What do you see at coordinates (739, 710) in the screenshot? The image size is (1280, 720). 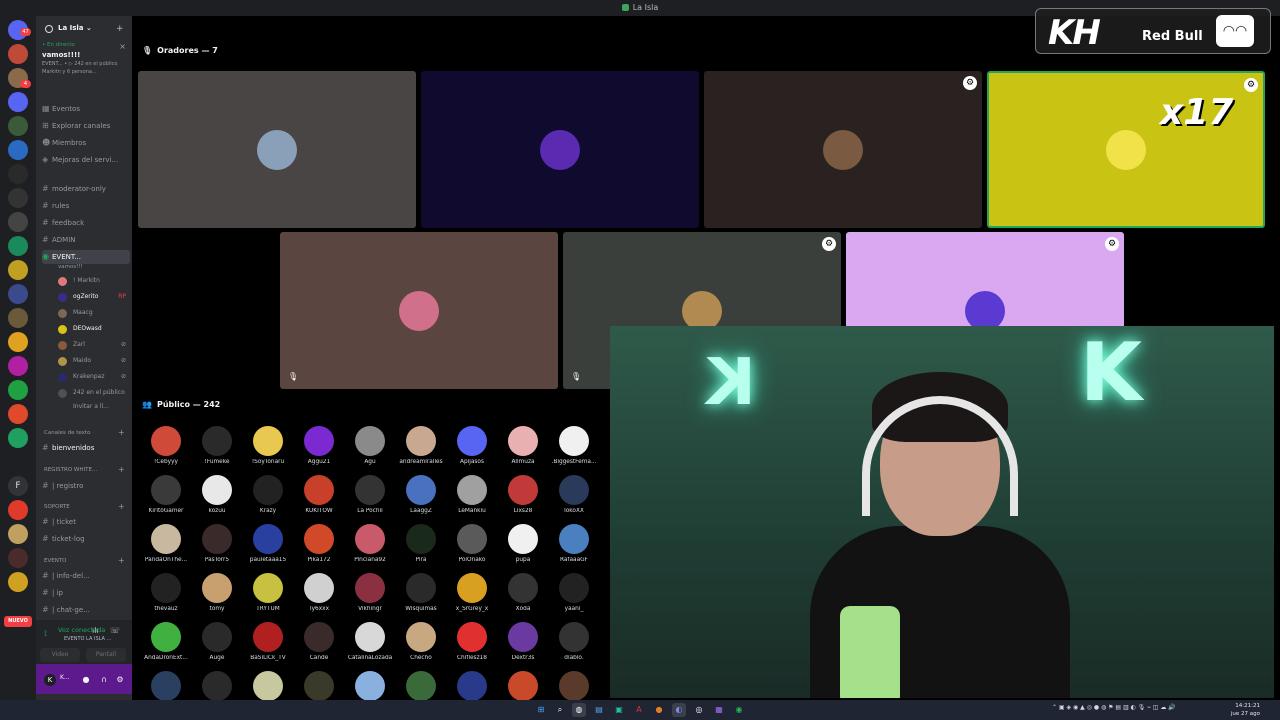 I see `spotify-icon: ◉` at bounding box center [739, 710].